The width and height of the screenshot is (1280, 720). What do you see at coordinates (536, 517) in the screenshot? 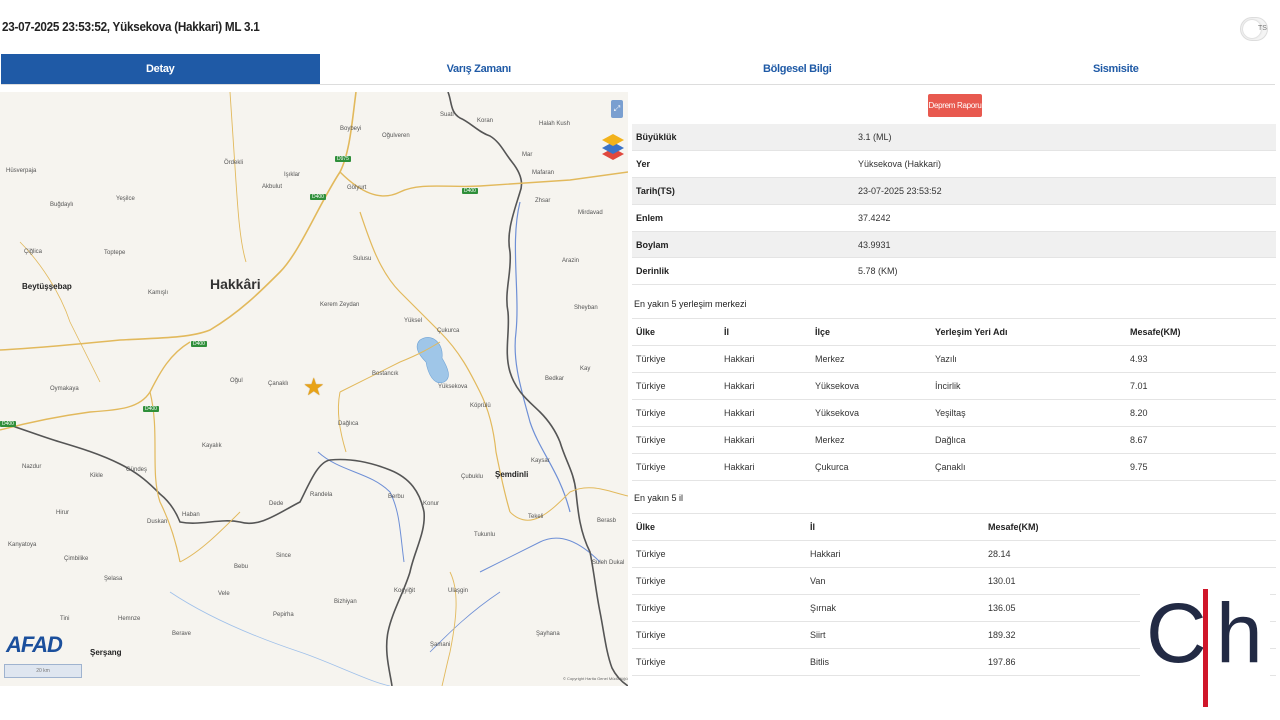
I see `map-label: Tekeli` at bounding box center [536, 517].